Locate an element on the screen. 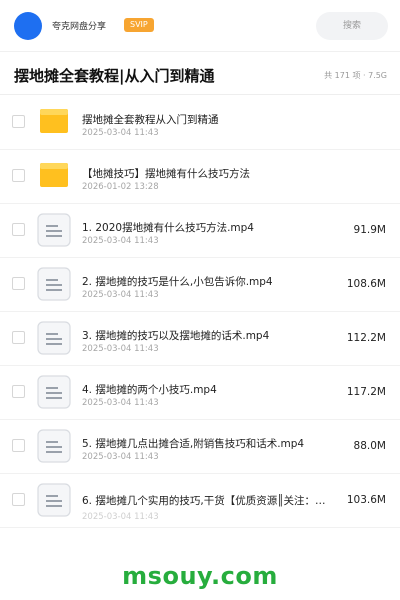 The height and width of the screenshot is (600, 400). file-size: 117.2M is located at coordinates (366, 392).